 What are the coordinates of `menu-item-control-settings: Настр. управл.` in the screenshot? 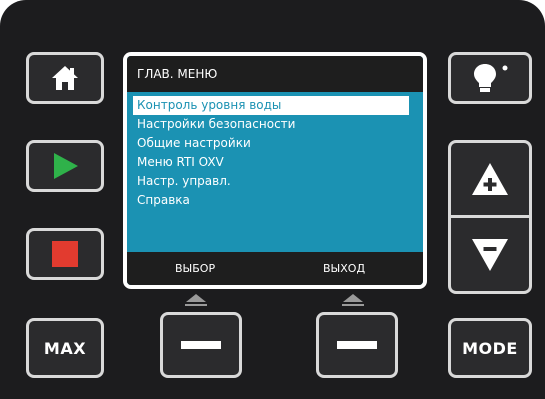 It's located at (271, 181).